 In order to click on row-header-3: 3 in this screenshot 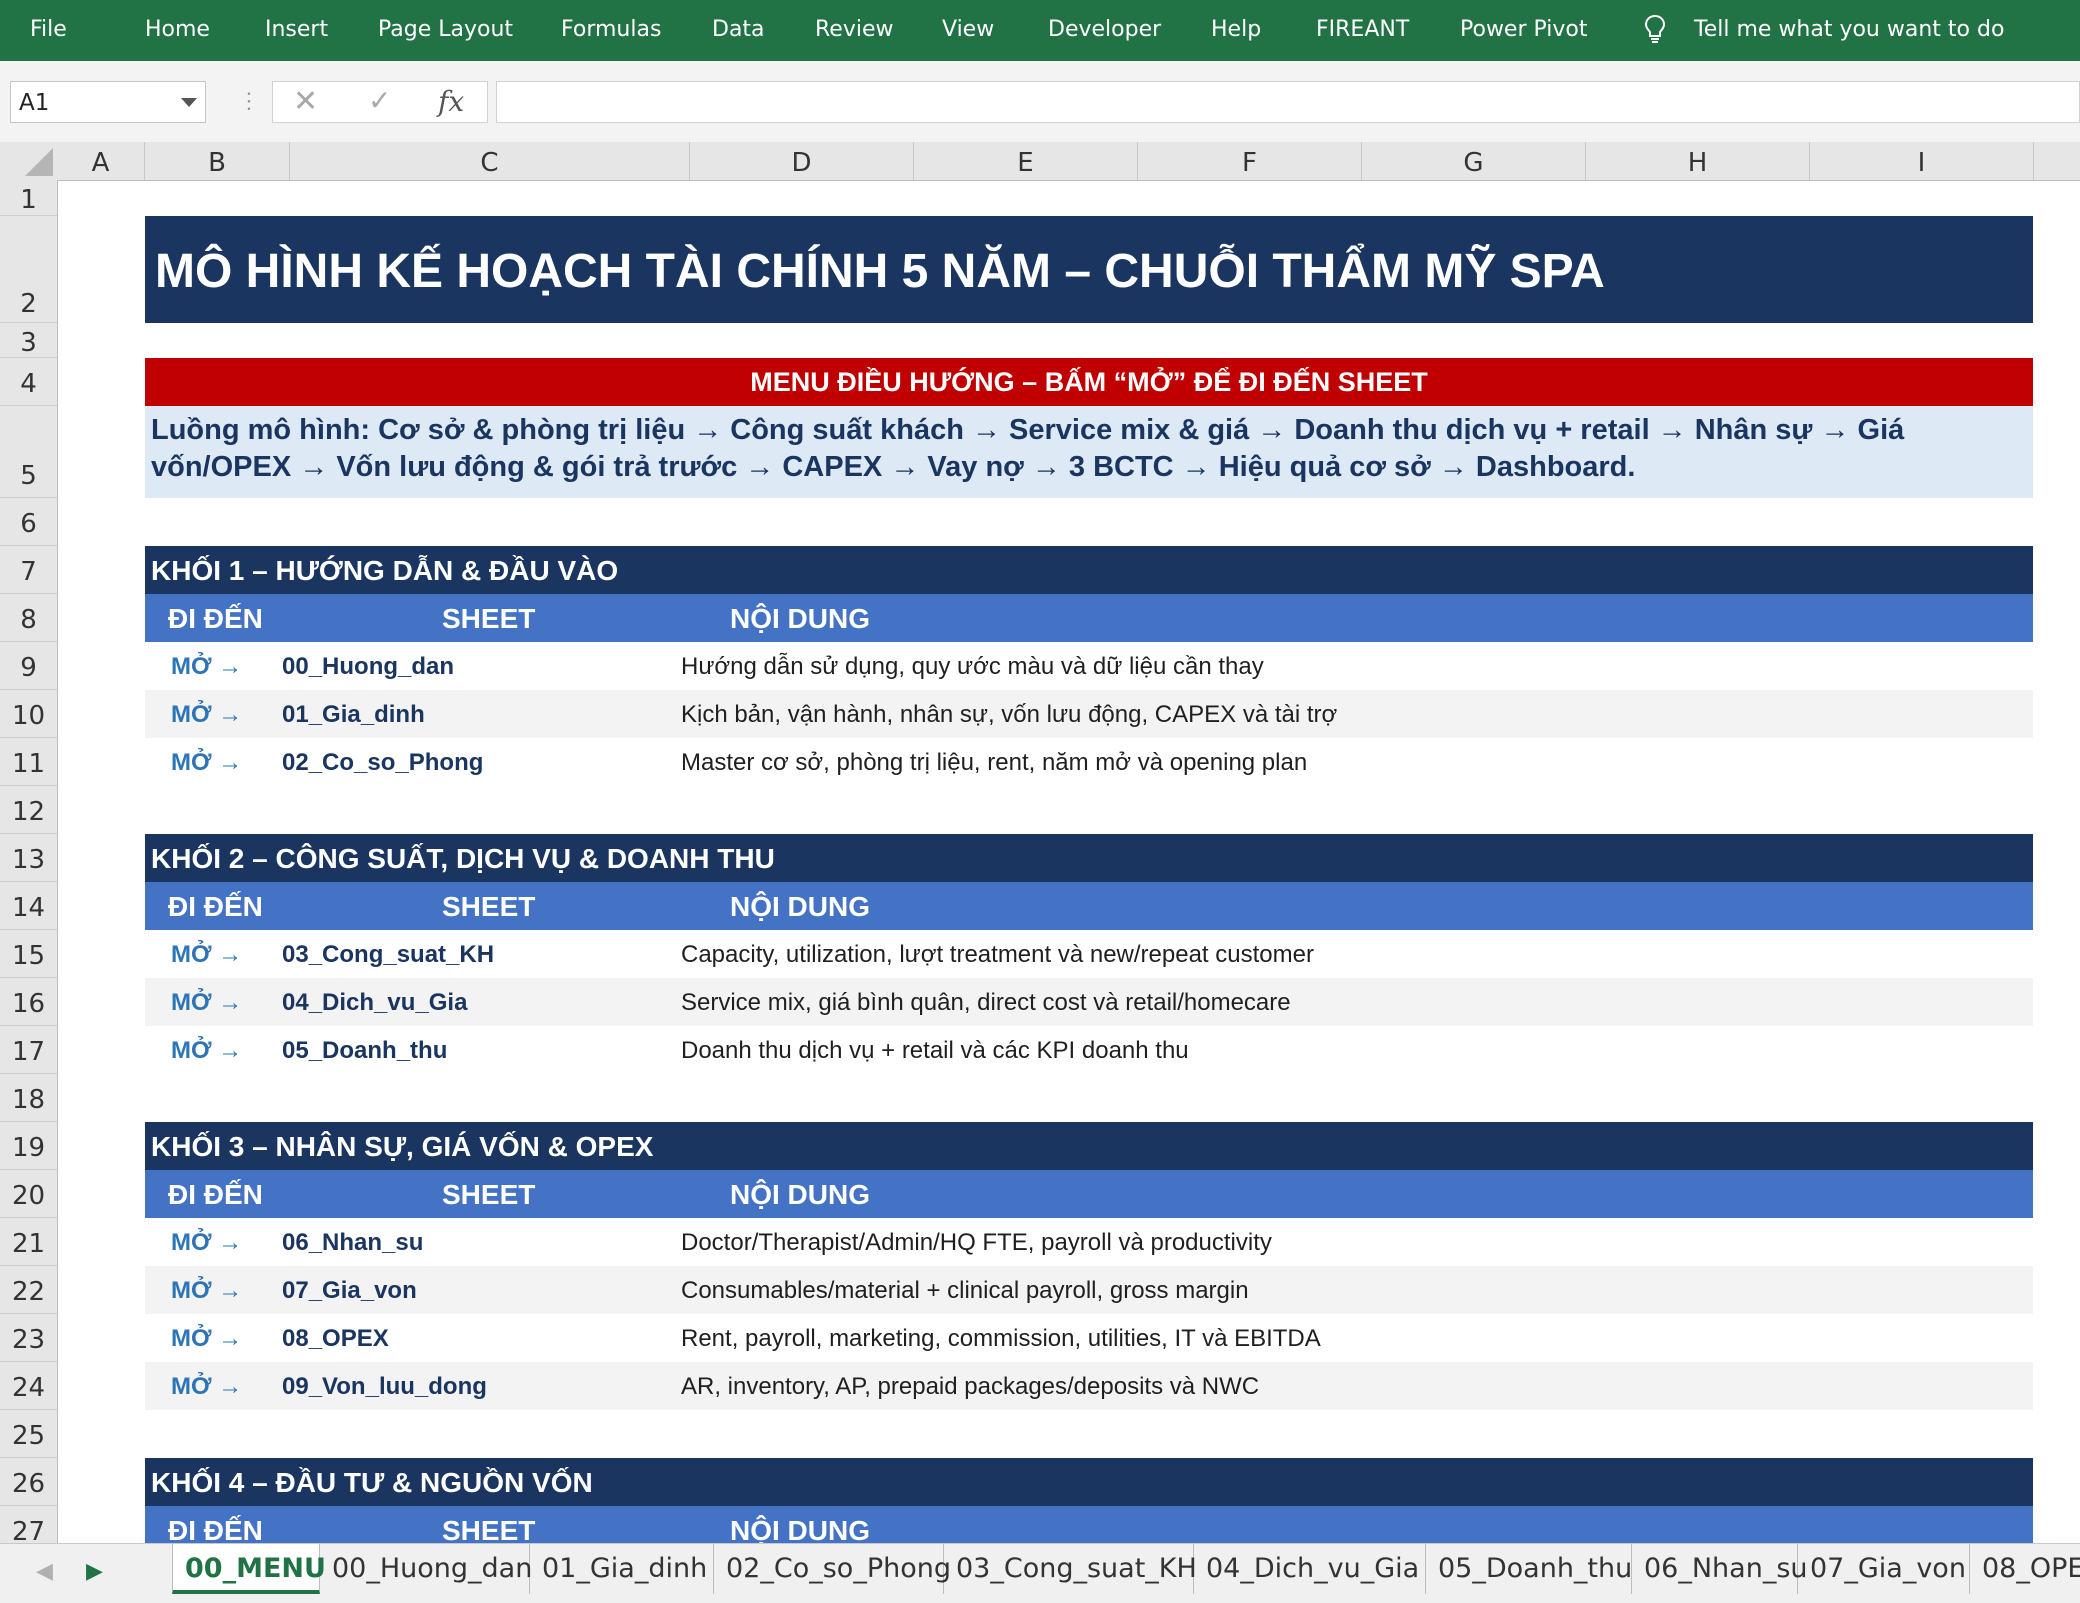, I will do `click(28, 340)`.